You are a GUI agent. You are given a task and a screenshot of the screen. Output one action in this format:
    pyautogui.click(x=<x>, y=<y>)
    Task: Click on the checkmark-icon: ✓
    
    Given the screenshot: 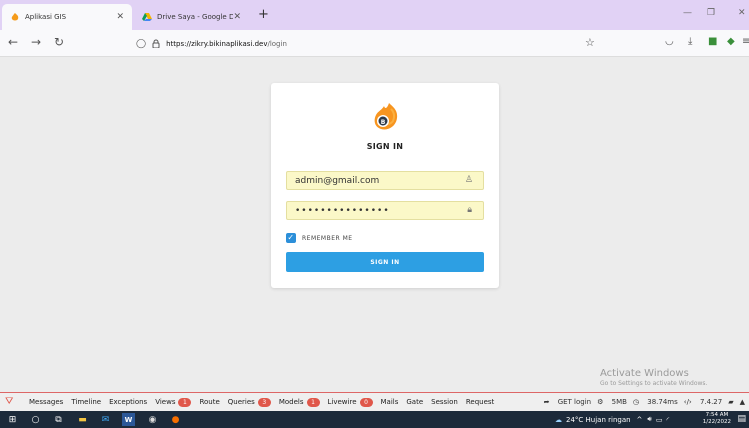 What is the action you would take?
    pyautogui.click(x=291, y=238)
    